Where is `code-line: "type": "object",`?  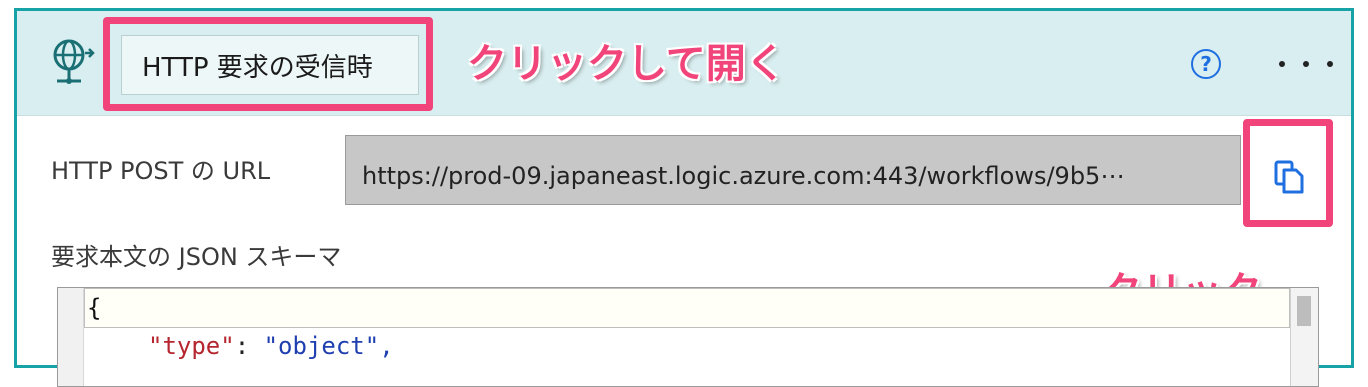
code-line: "type": "object", is located at coordinates (271, 346).